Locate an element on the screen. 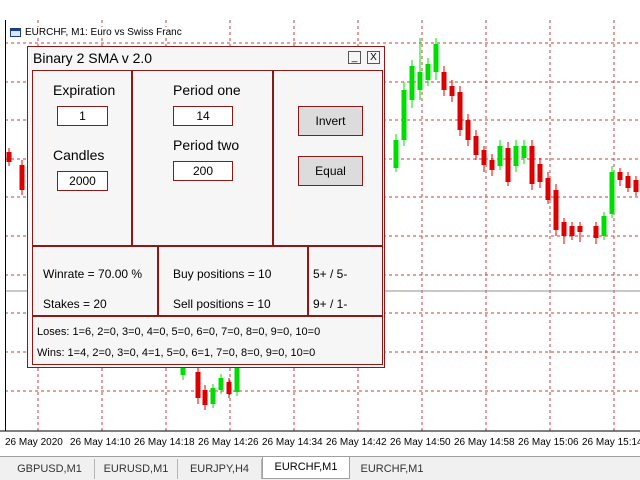 Image resolution: width=640 pixels, height=480 pixels. mode-section: Invert Equal is located at coordinates (328, 158).